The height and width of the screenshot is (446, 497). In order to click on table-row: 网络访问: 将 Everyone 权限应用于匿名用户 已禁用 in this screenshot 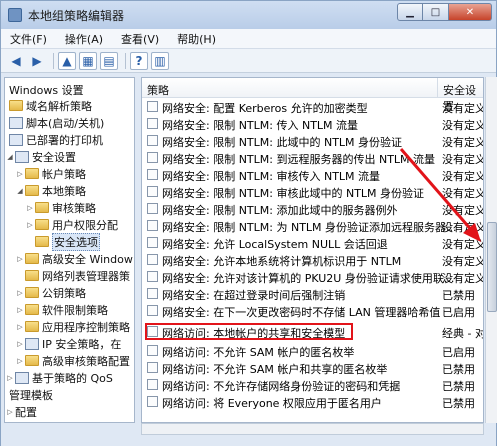, I will do `click(312, 401)`.